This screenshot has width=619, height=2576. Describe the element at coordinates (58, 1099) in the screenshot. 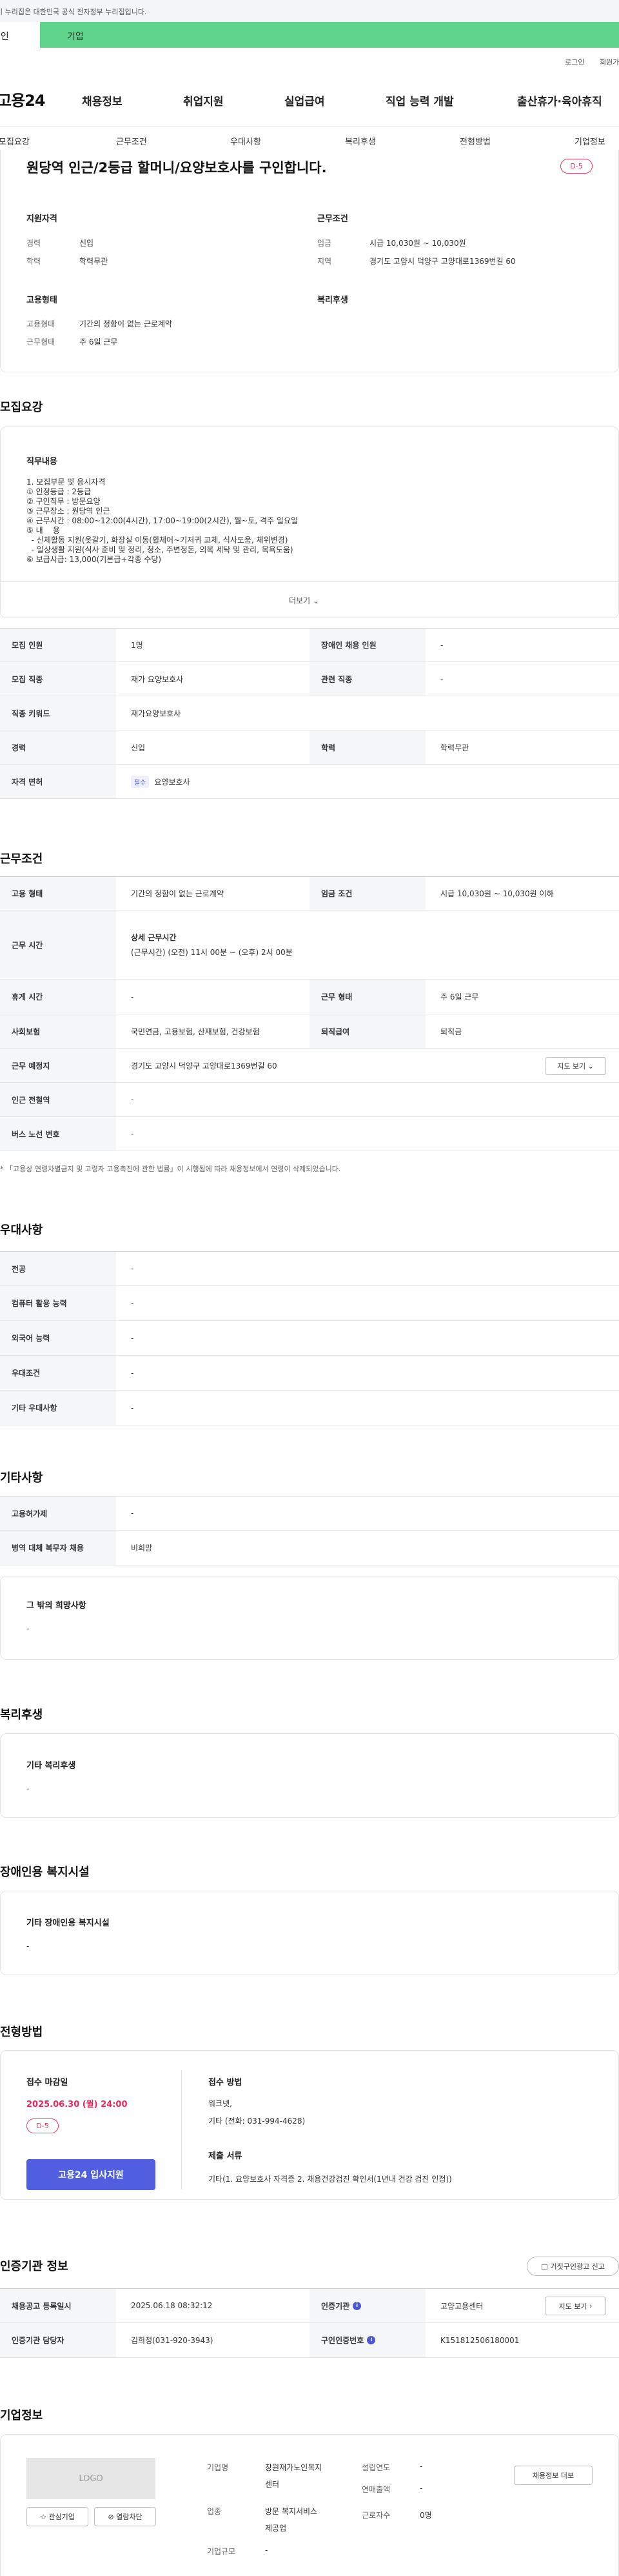

I see `row-label: 인근 전철역` at that location.